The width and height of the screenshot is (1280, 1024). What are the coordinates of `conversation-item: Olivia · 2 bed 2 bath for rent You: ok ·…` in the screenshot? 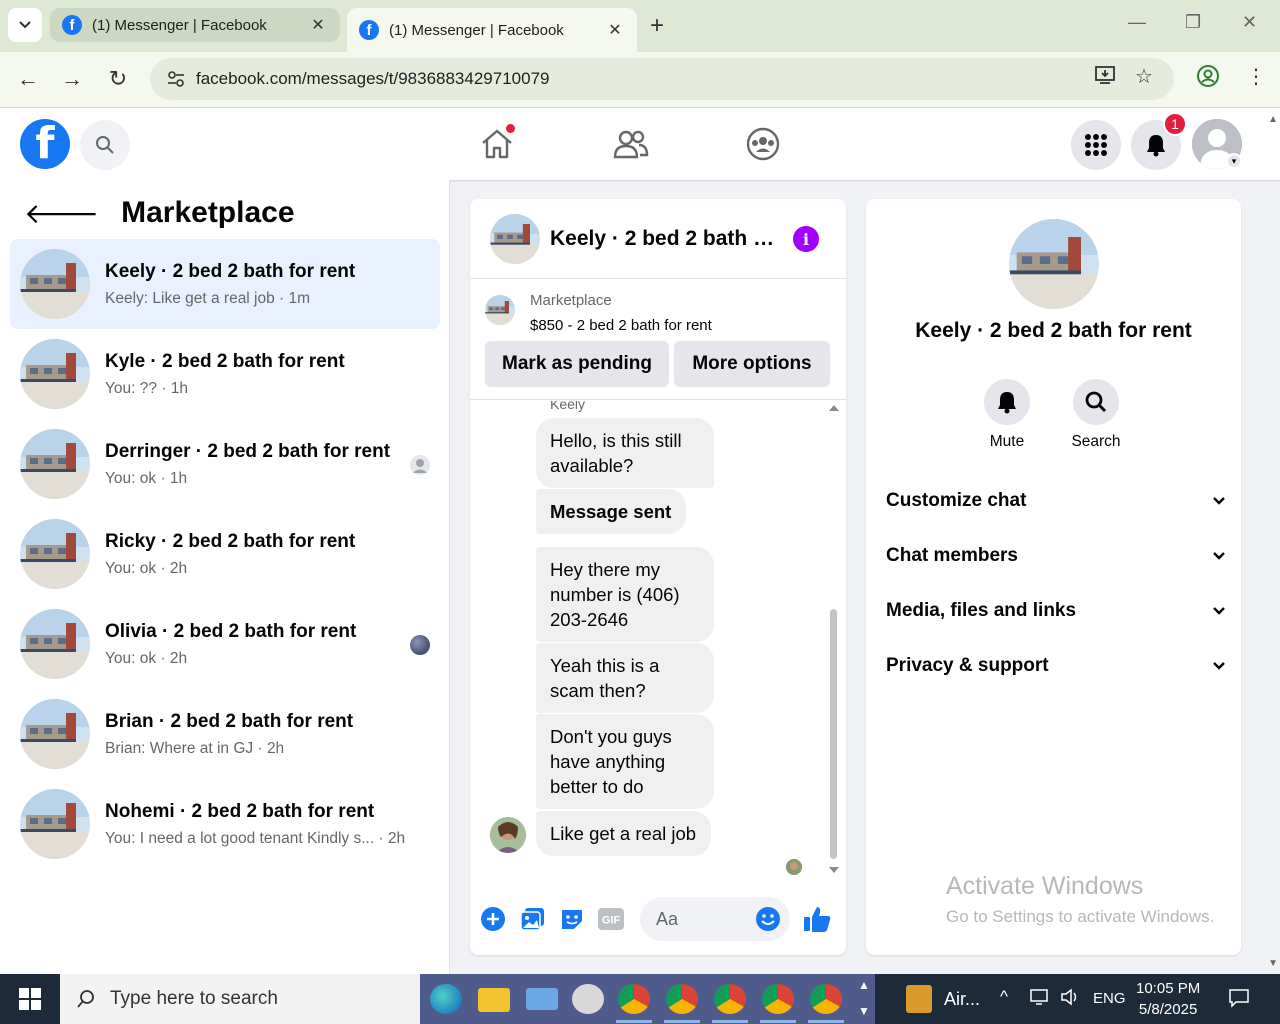 It's located at (225, 644).